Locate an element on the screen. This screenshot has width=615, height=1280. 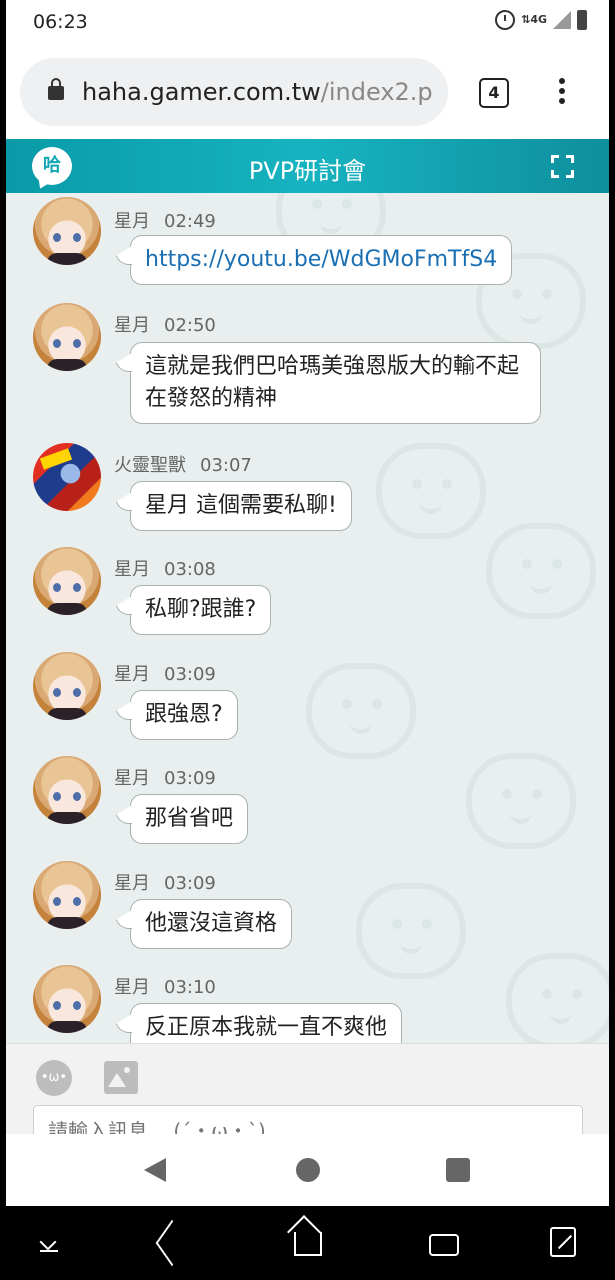
message-time: 02:50 is located at coordinates (190, 325).